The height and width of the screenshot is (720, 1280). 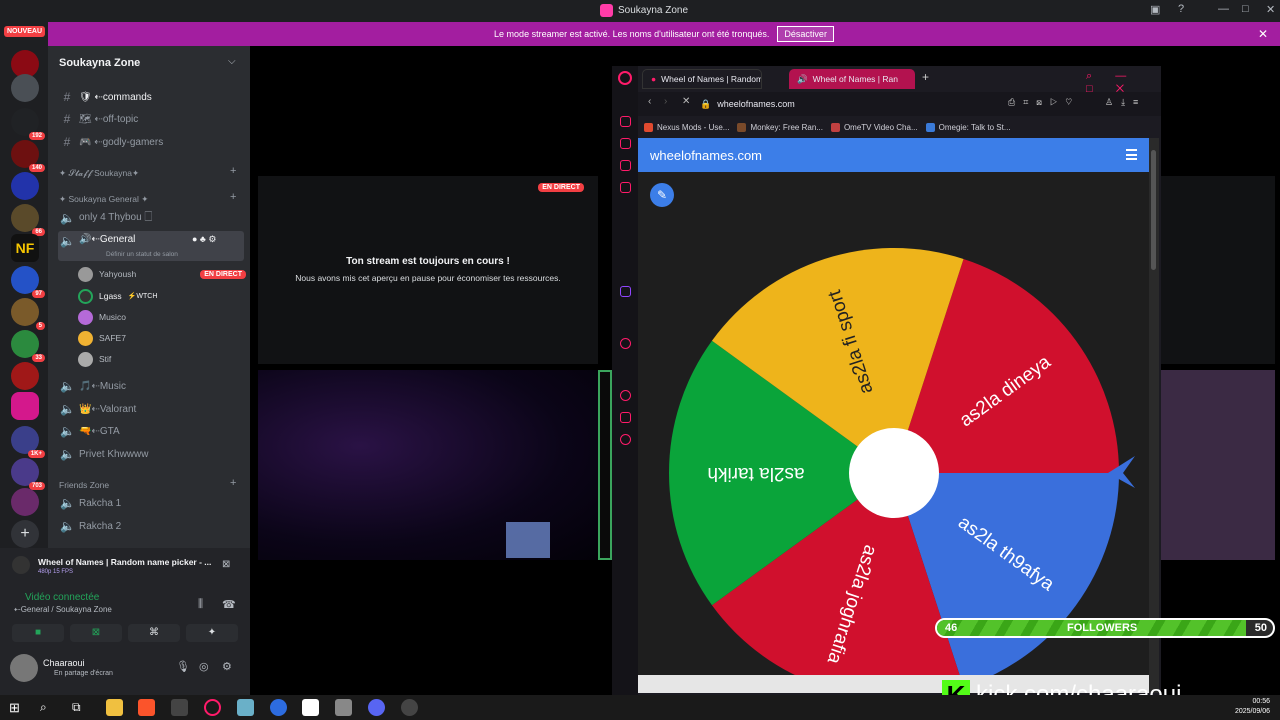 I want to click on server-icon: 33, so click(x=28, y=346).